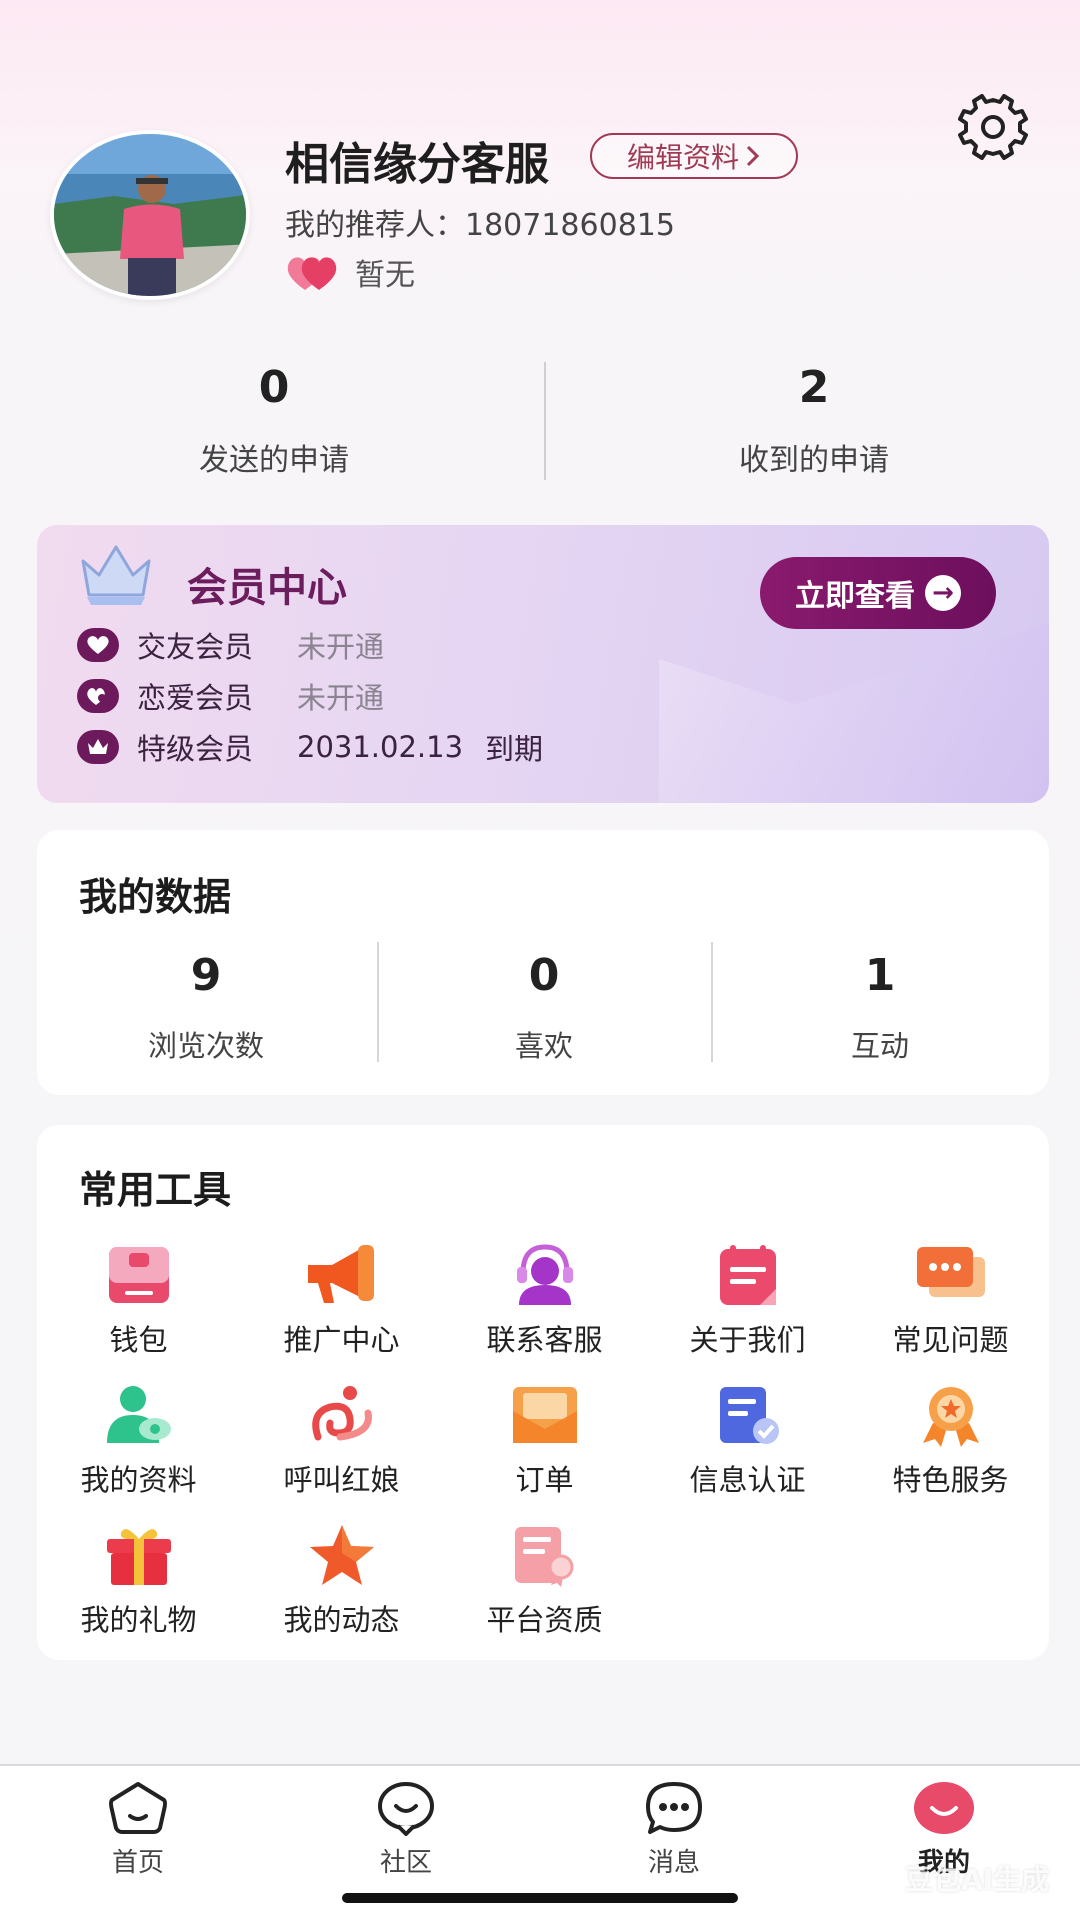 Image resolution: width=1080 pixels, height=1920 pixels. Describe the element at coordinates (854, 713) in the screenshot. I see `card-decoration` at that location.